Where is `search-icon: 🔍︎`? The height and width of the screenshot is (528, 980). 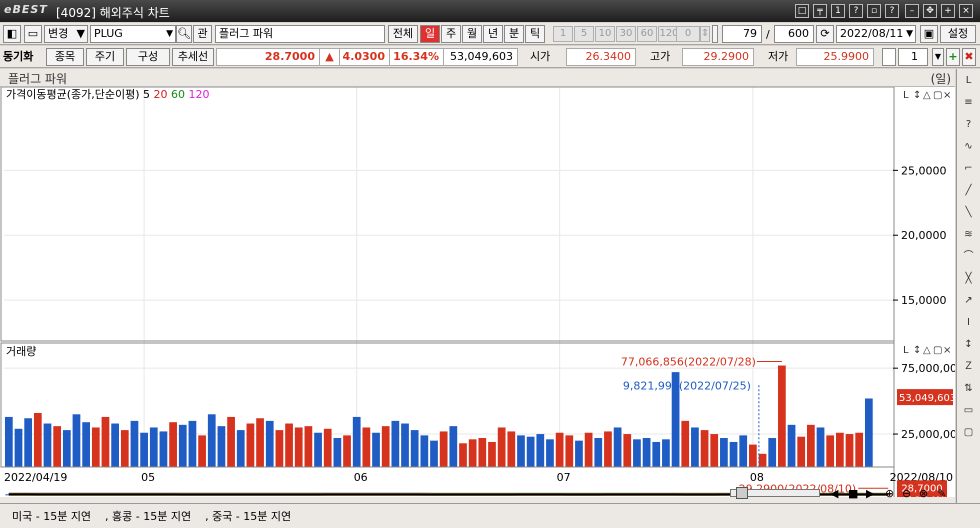 search-icon: 🔍︎ is located at coordinates (184, 34).